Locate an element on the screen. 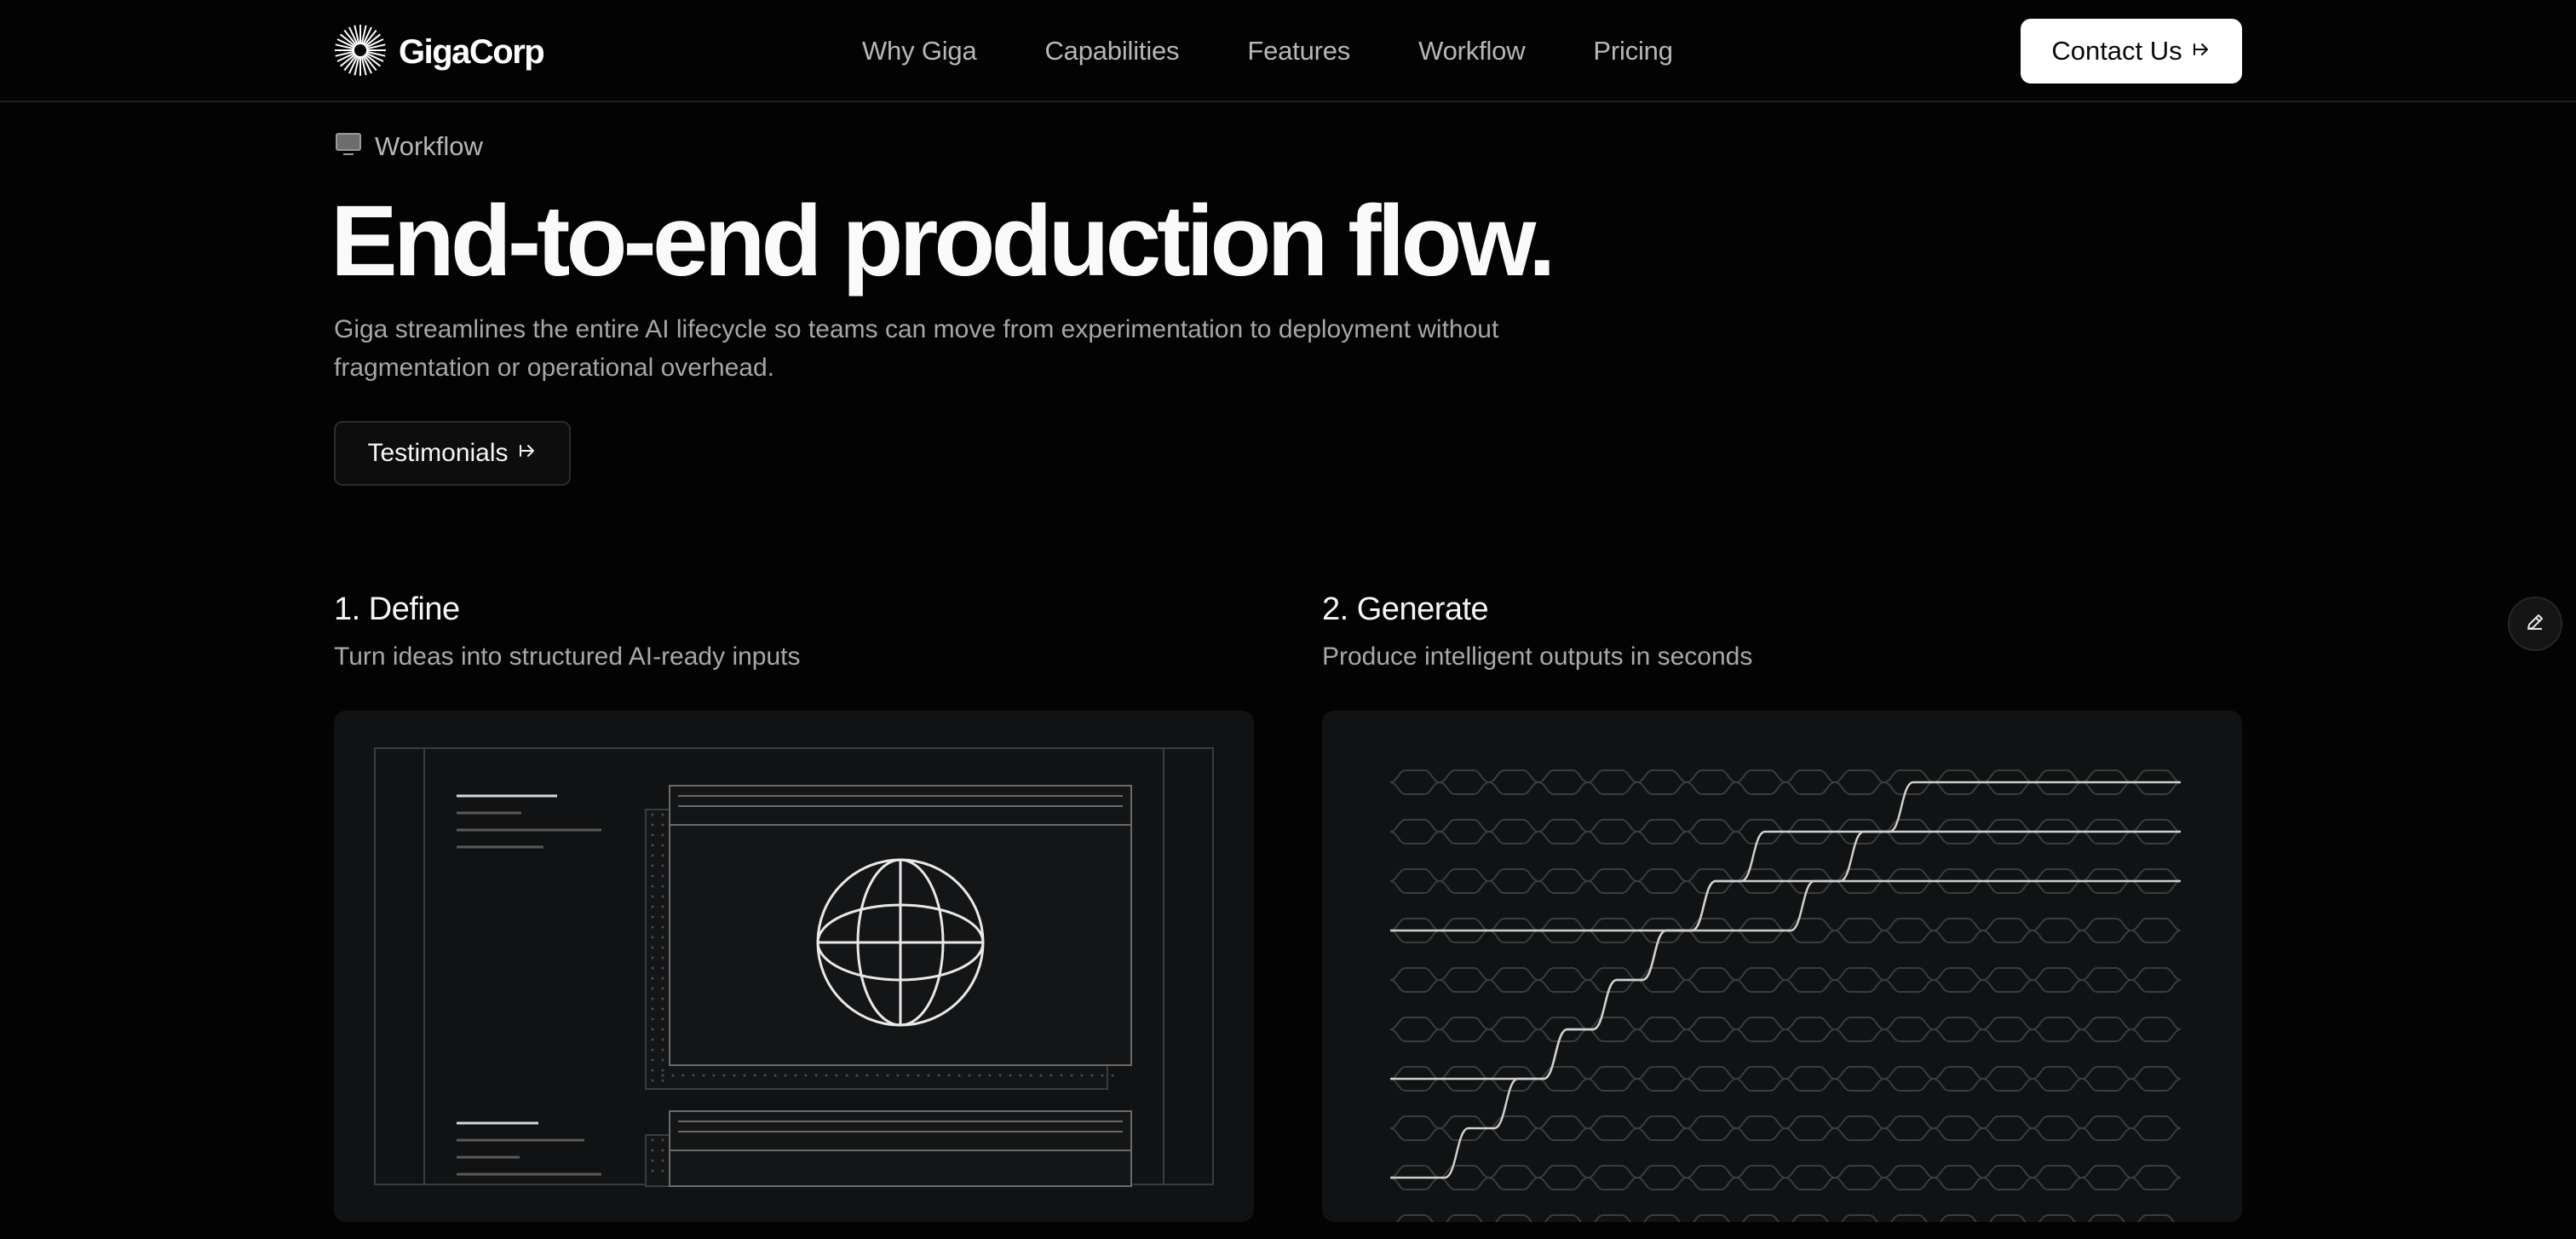 The width and height of the screenshot is (2576, 1239). page-title: End-to-end production flow. is located at coordinates (944, 241).